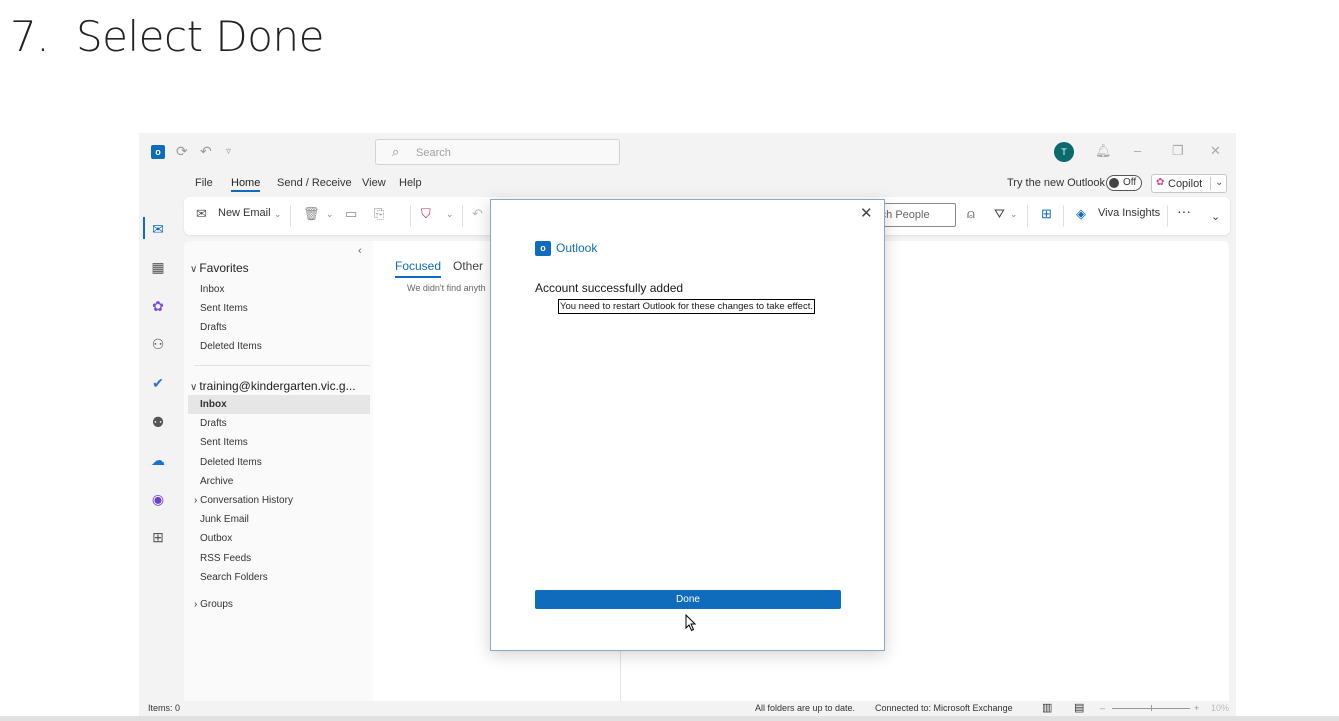  Describe the element at coordinates (1056, 183) in the screenshot. I see `try-new-outlook-label: Try the new Outlook` at that location.